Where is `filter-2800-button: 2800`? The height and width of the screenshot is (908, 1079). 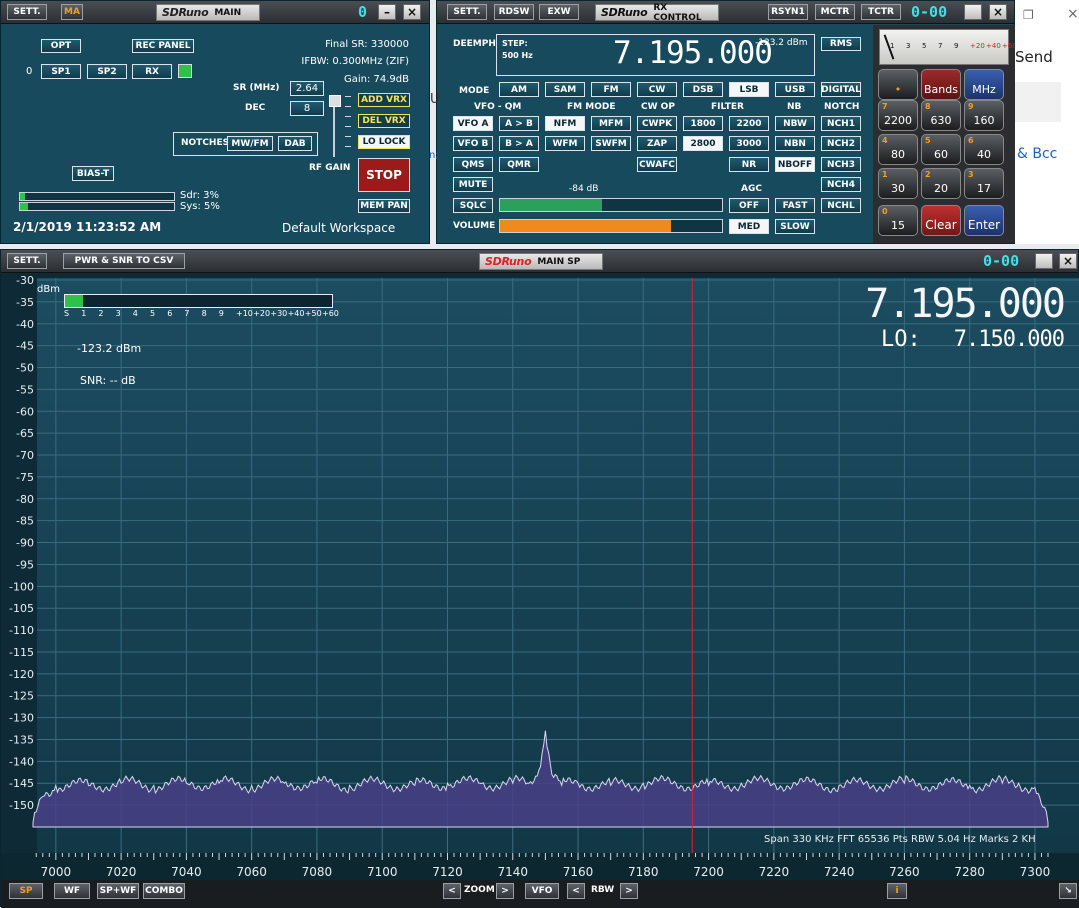
filter-2800-button: 2800 is located at coordinates (703, 143).